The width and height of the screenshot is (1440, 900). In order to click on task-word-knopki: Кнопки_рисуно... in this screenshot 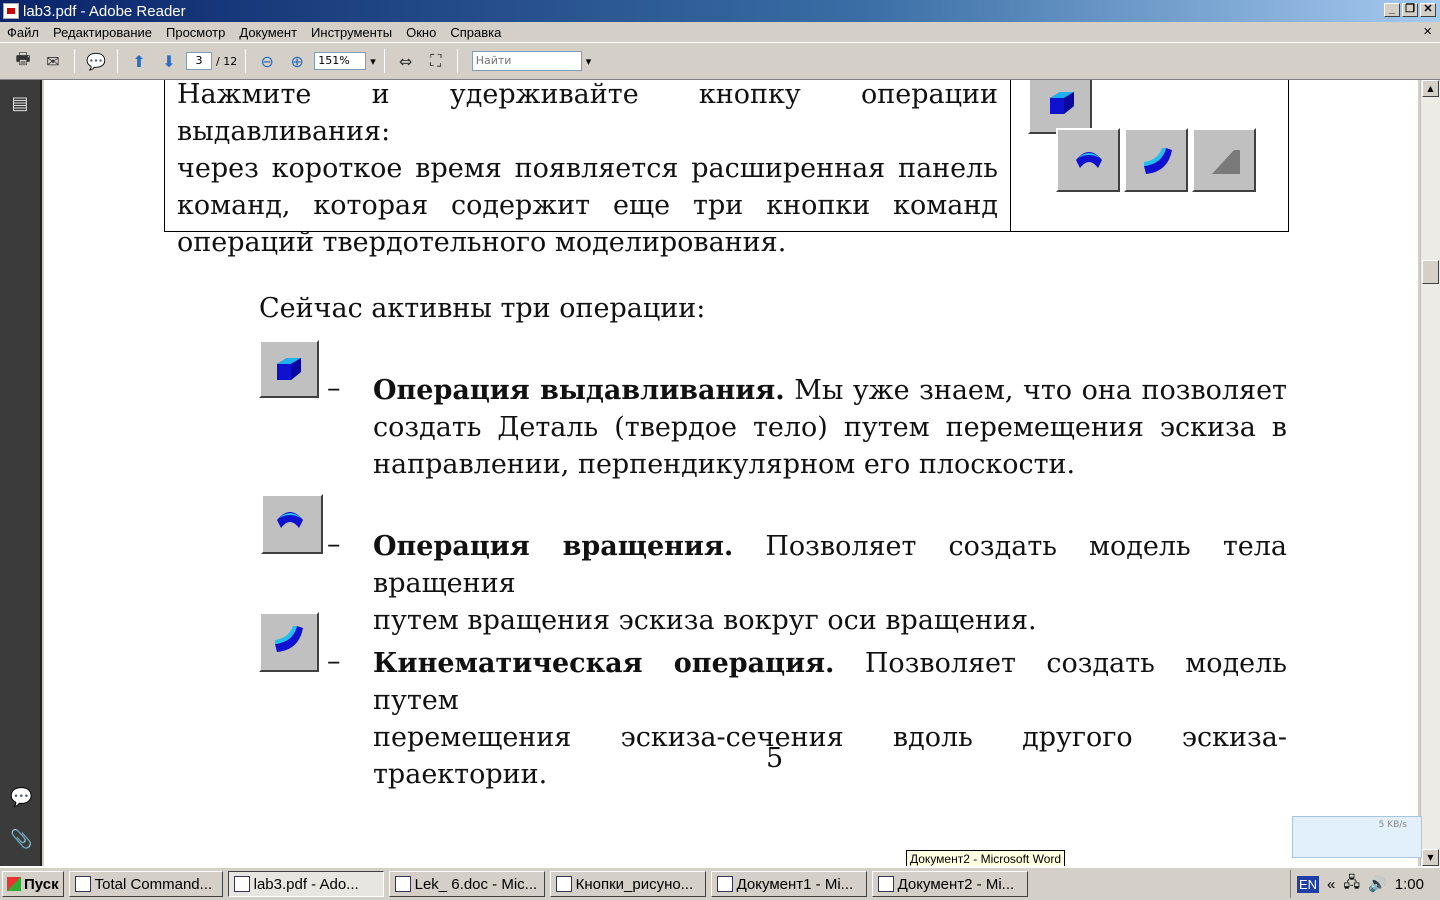, I will do `click(627, 884)`.